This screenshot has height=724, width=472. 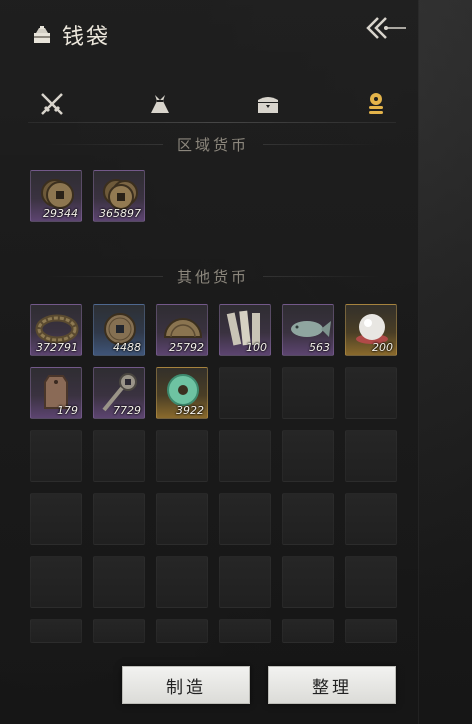 I want to click on tab-storage, so click(x=268, y=104).